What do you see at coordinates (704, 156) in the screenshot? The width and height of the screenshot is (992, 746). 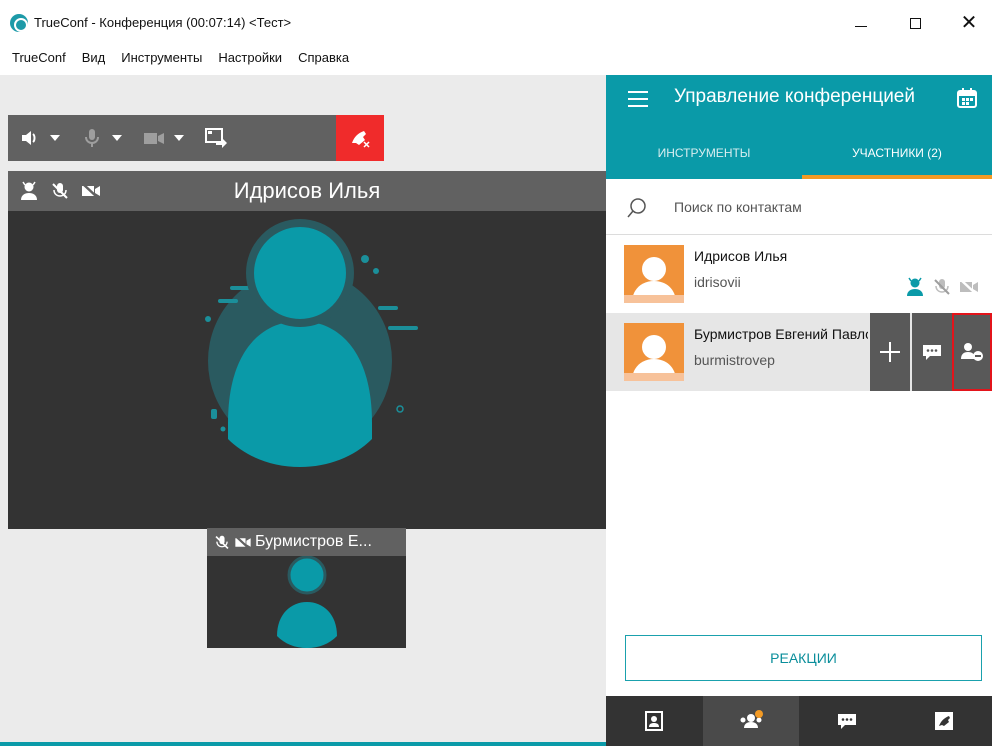 I see `tab-tools: ИНСТРУМЕНТЫ` at bounding box center [704, 156].